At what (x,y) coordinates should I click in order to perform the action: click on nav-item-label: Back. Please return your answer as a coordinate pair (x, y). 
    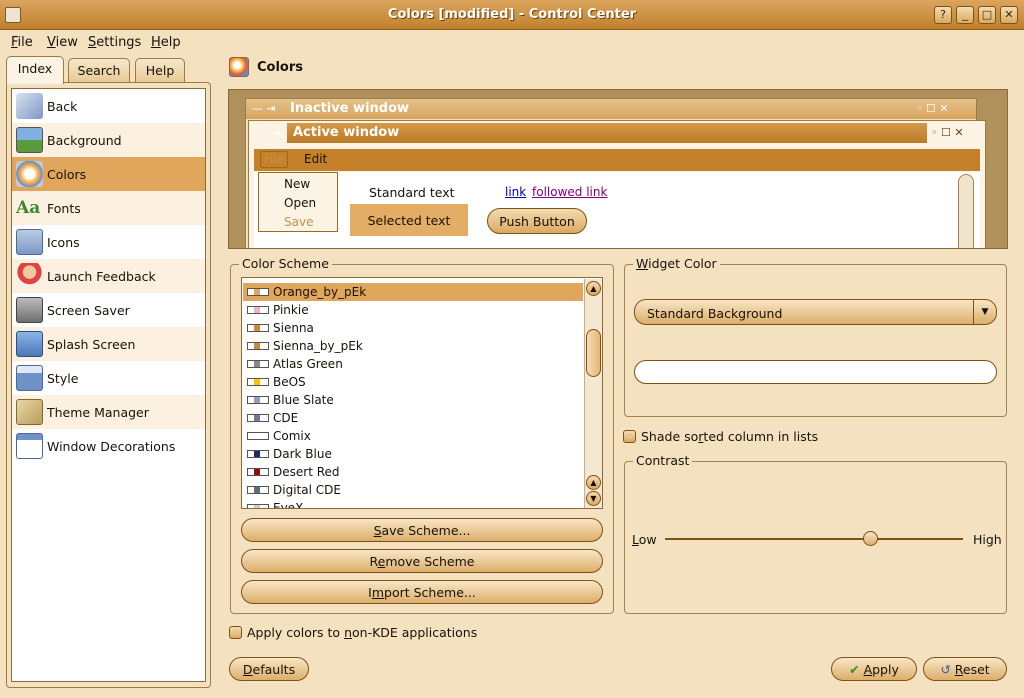
    Looking at the image, I should click on (62, 106).